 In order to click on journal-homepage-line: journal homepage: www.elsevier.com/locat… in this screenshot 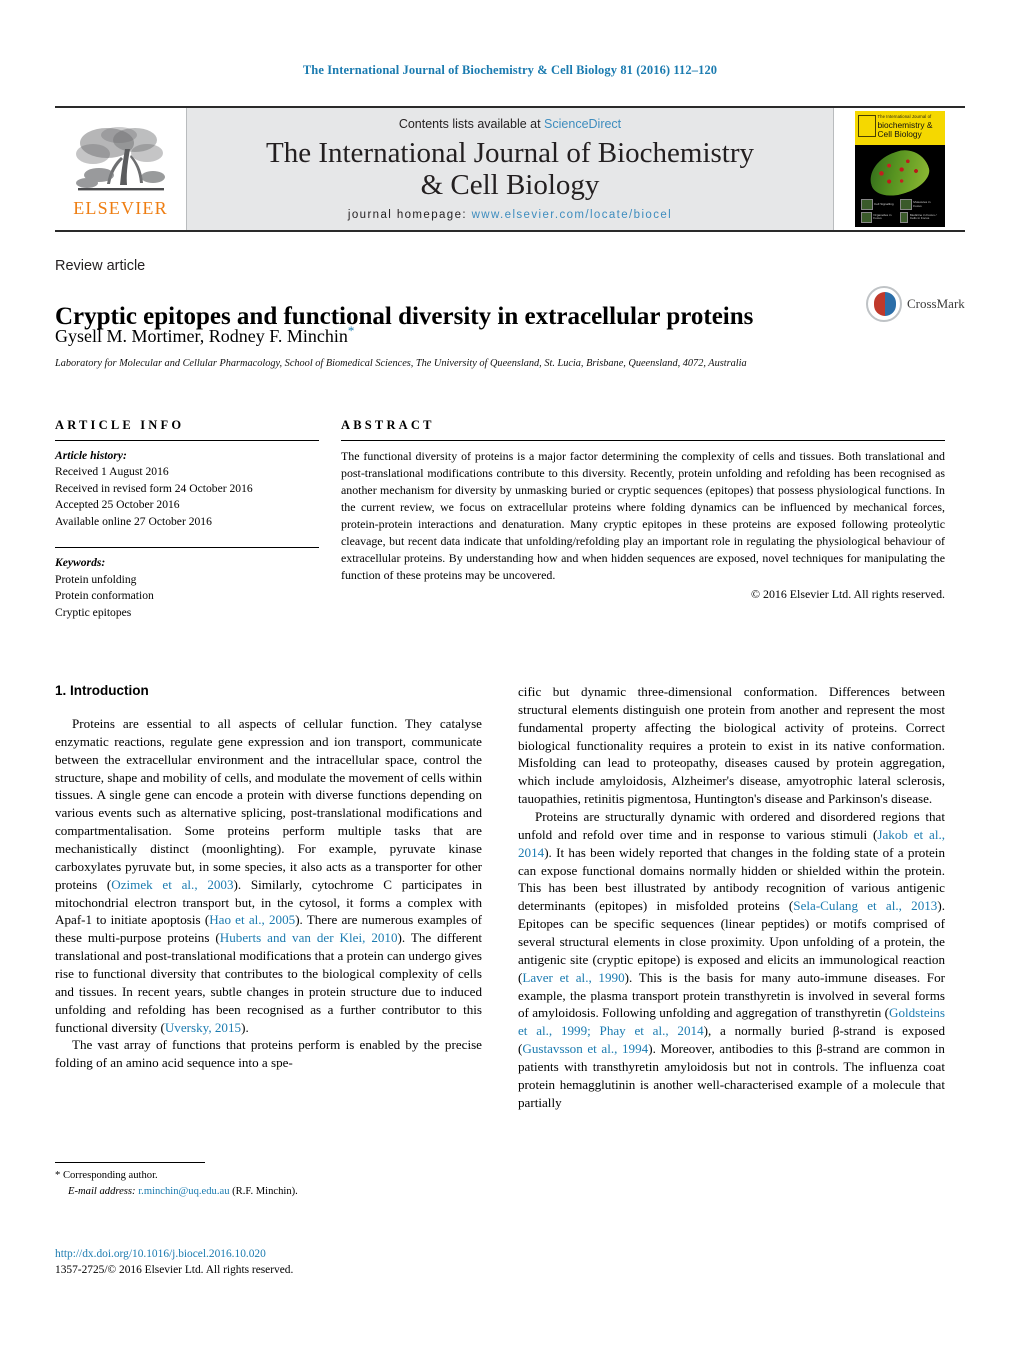, I will do `click(510, 215)`.